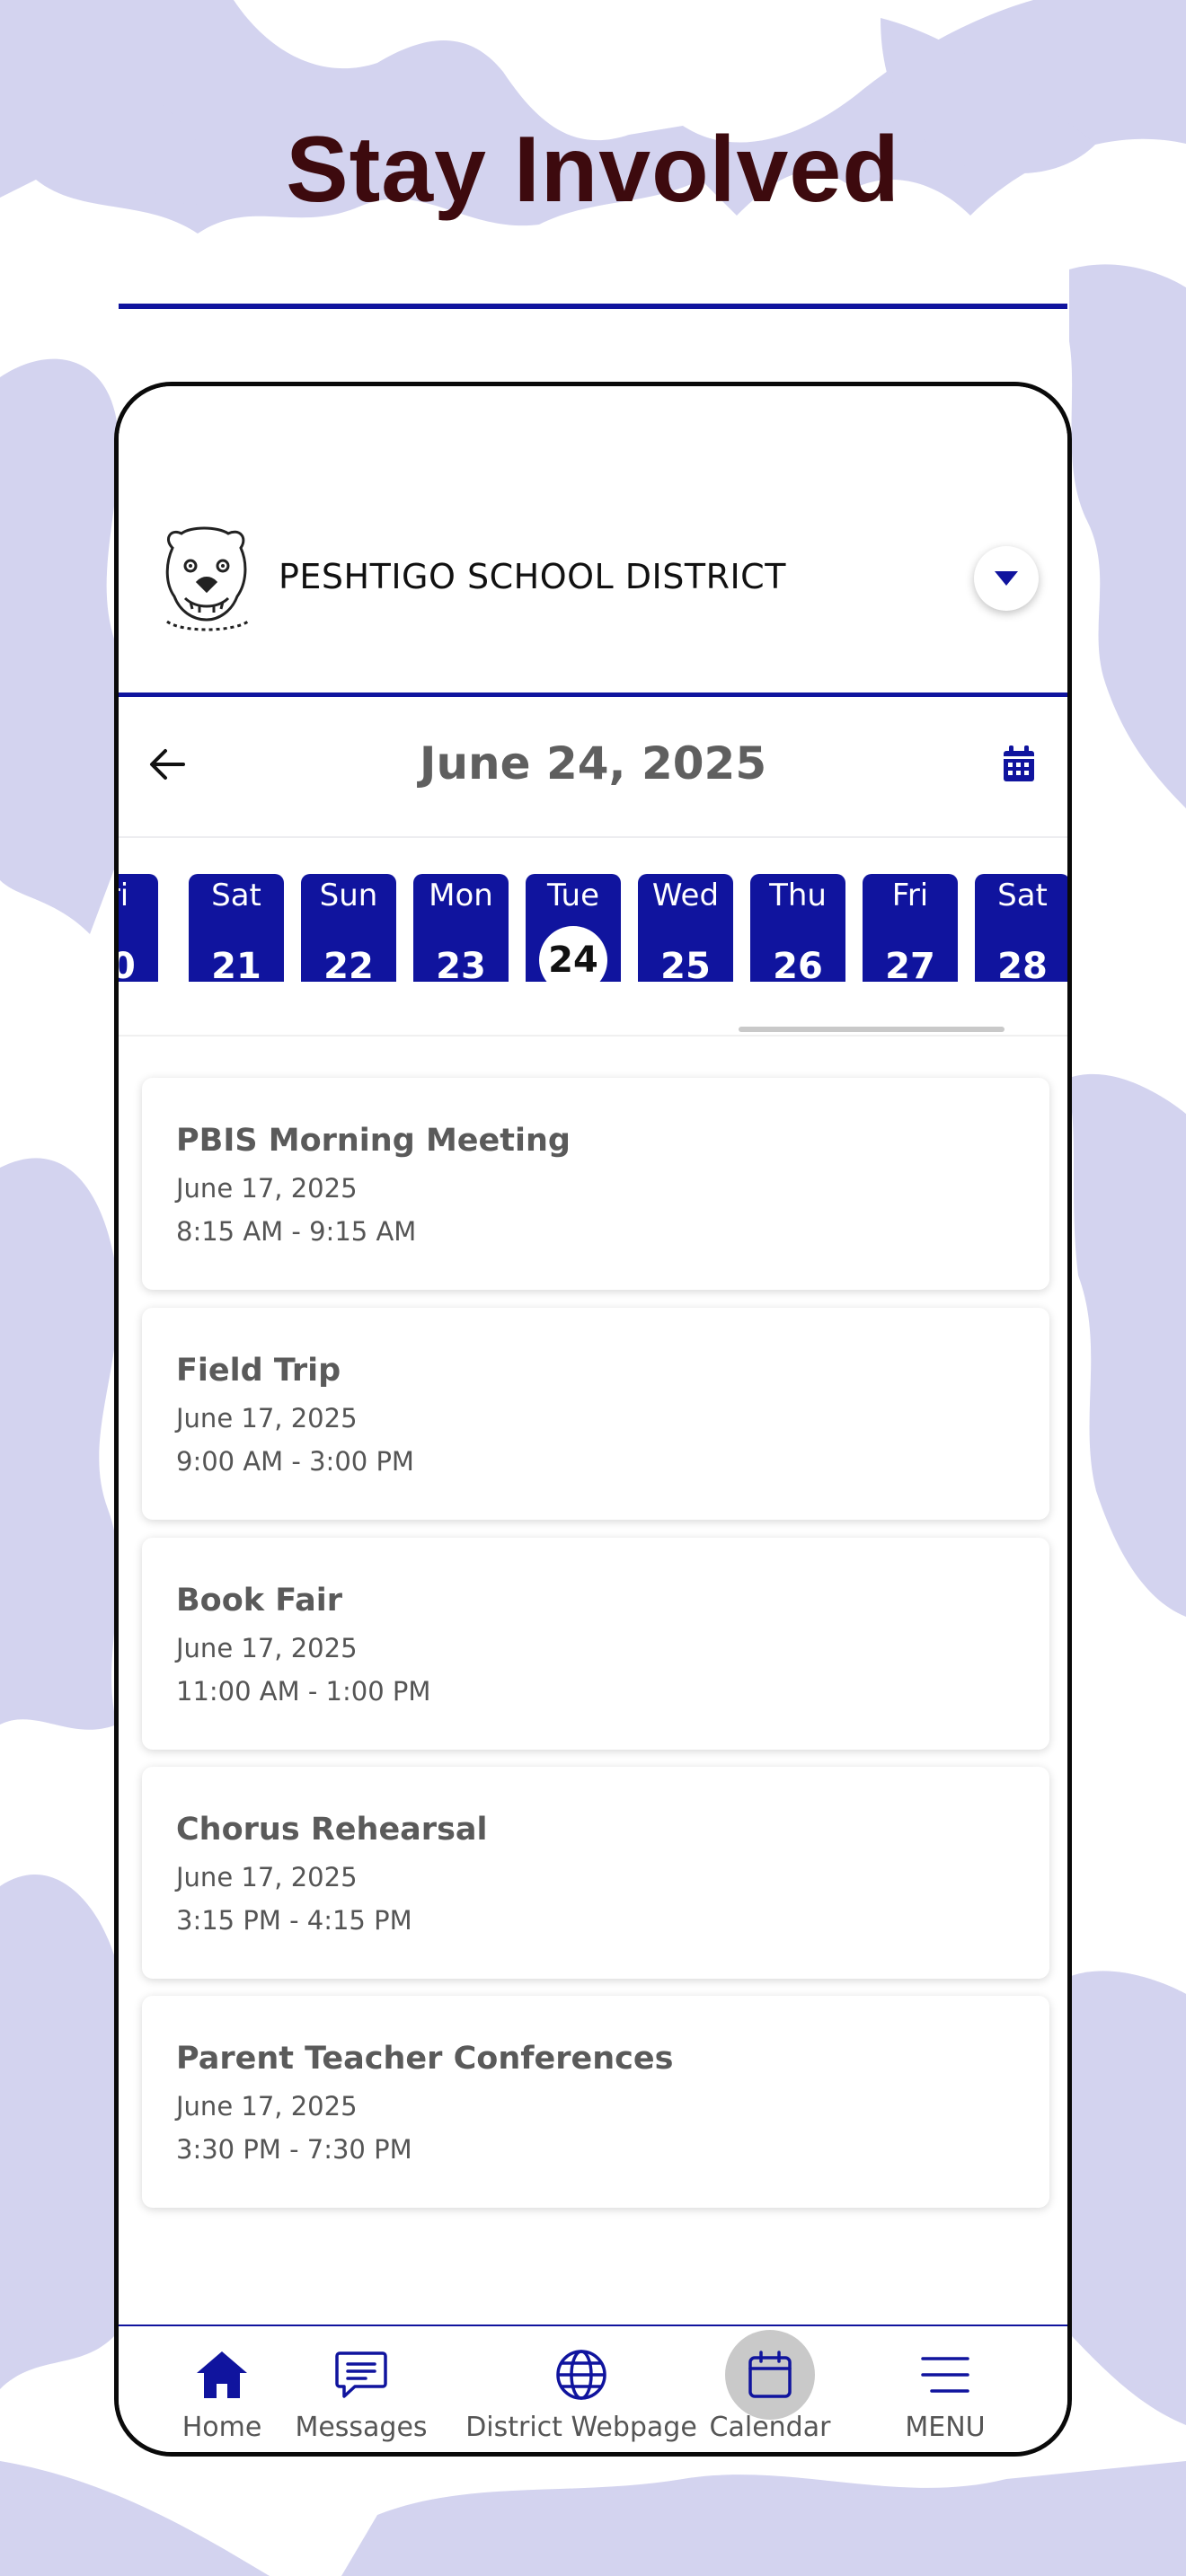 This screenshot has width=1186, height=2576. Describe the element at coordinates (685, 895) in the screenshot. I see `day-name: Wed` at that location.